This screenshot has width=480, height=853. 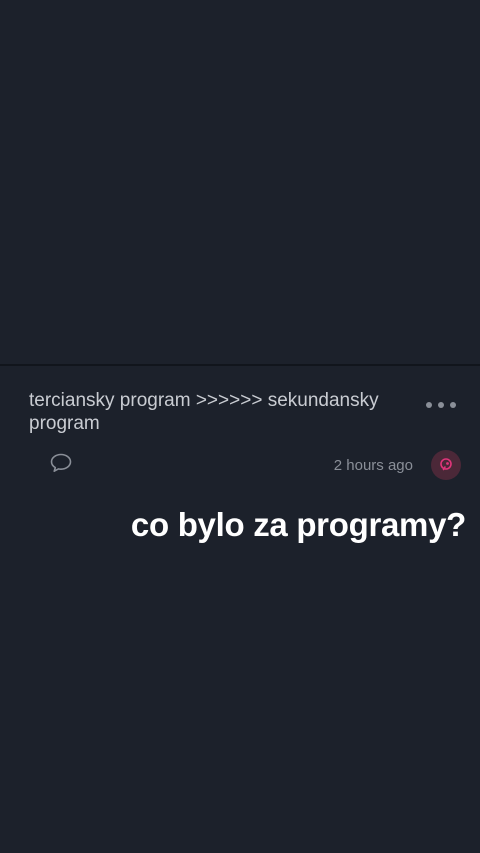 What do you see at coordinates (240, 365) in the screenshot?
I see `divider` at bounding box center [240, 365].